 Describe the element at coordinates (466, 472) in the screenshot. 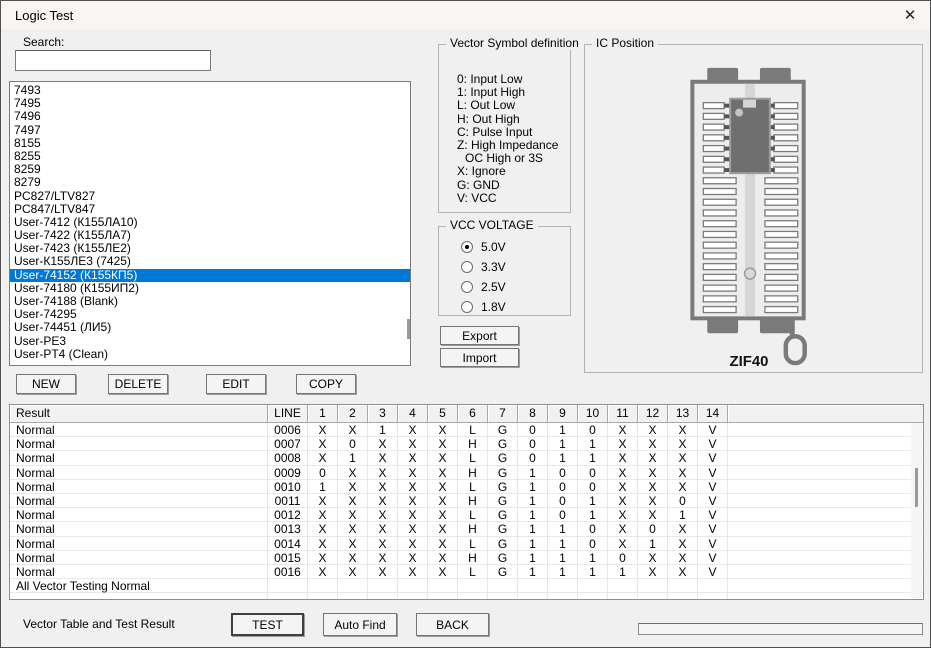

I see `table-row: Normal 0009 0 X X X X H G 1 0 0 X X X V` at that location.